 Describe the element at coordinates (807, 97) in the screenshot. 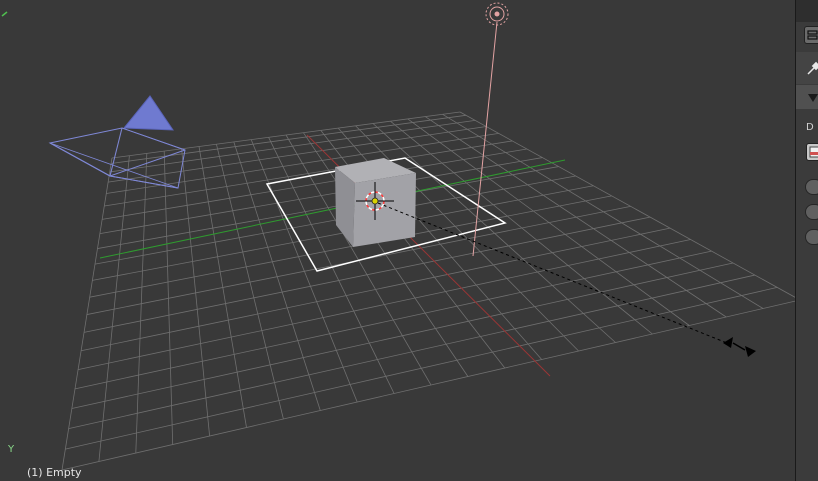

I see `panel-section-header` at that location.